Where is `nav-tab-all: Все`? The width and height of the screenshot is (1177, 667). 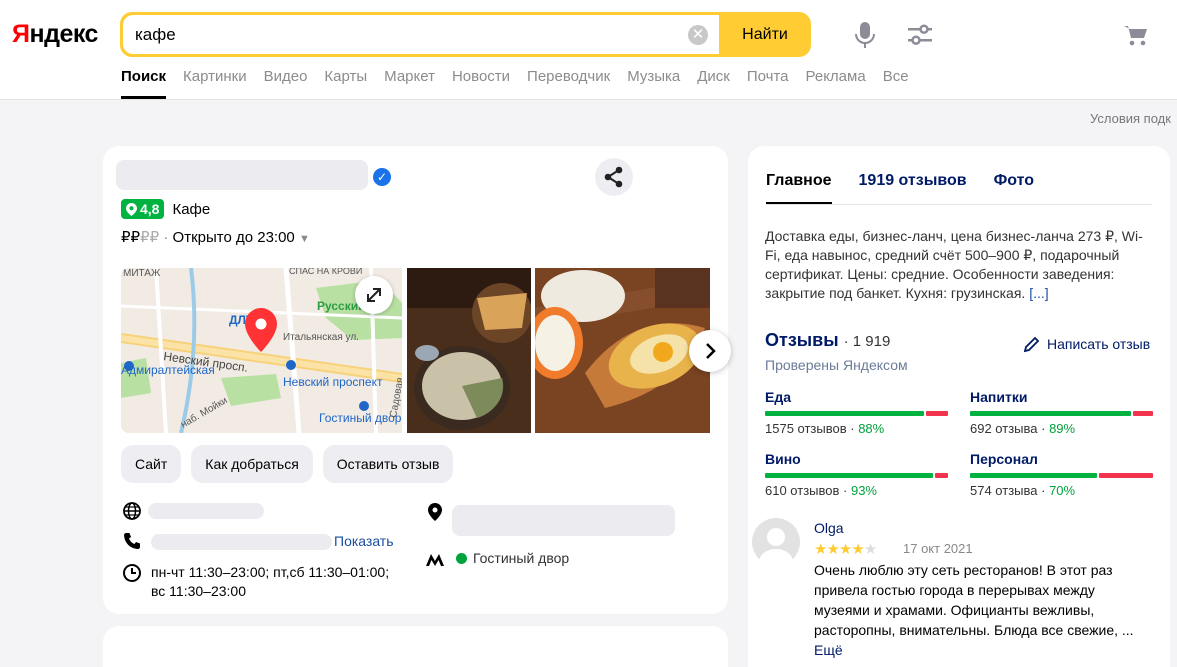 nav-tab-all: Все is located at coordinates (896, 76).